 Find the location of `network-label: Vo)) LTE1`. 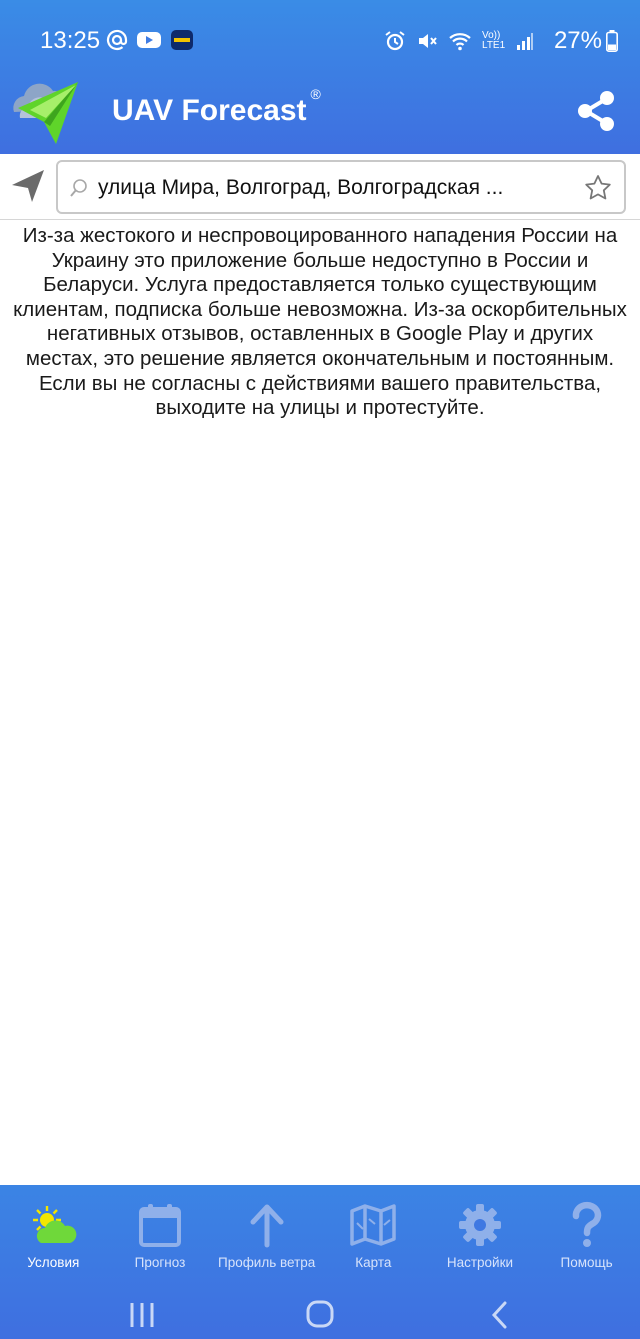

network-label: Vo)) LTE1 is located at coordinates (494, 40).